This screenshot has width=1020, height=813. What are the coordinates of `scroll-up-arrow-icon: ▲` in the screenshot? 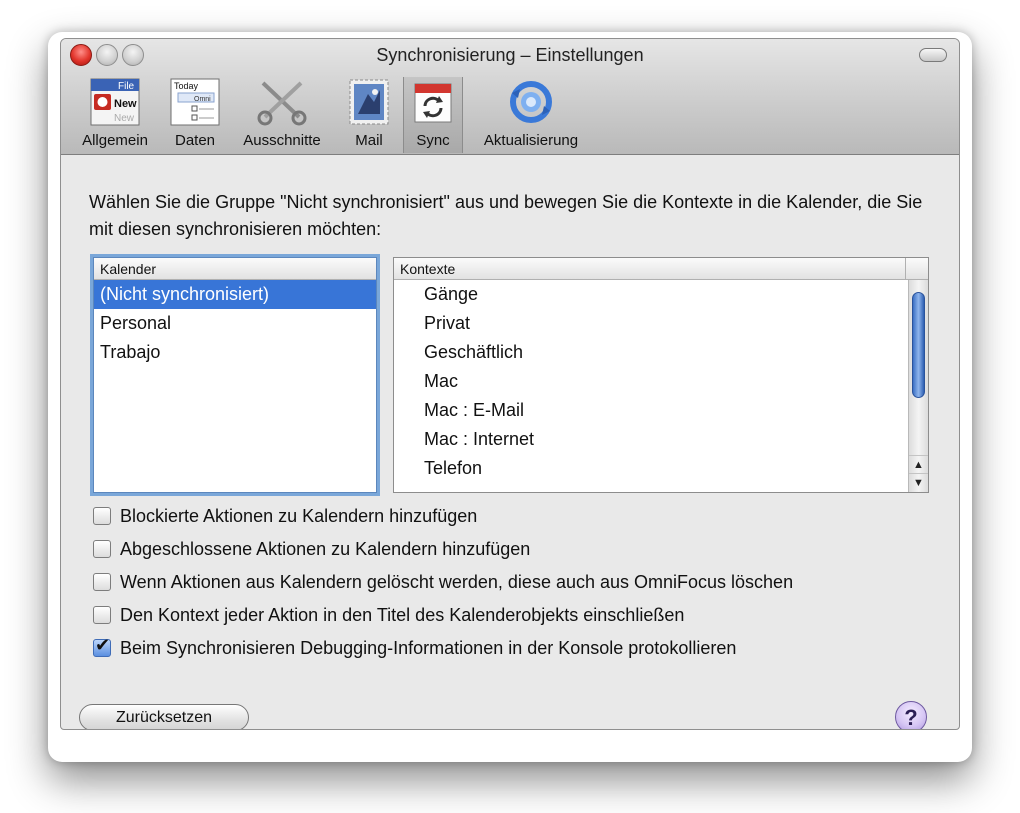 It's located at (918, 464).